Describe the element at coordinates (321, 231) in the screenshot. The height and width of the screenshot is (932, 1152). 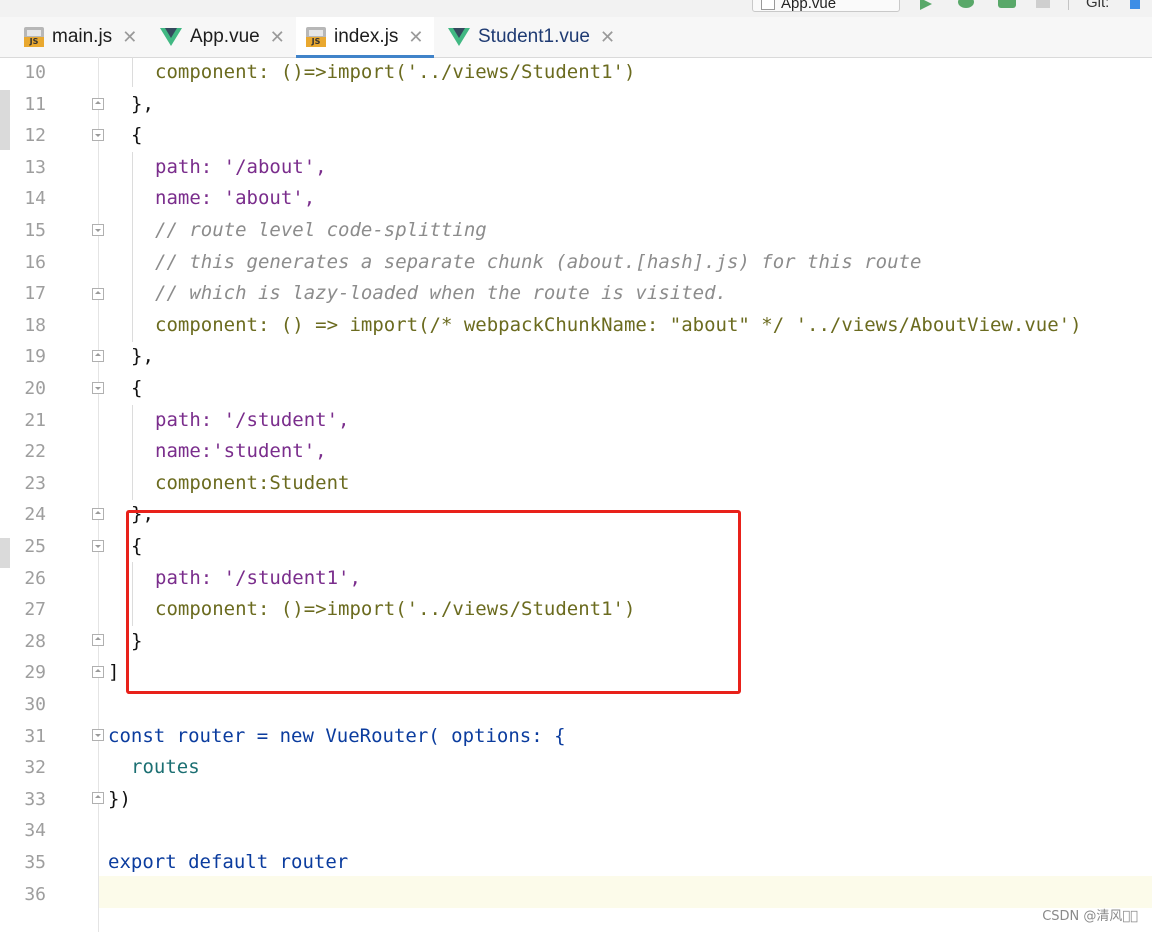
I see `code-comment: // route level code-splitting` at that location.